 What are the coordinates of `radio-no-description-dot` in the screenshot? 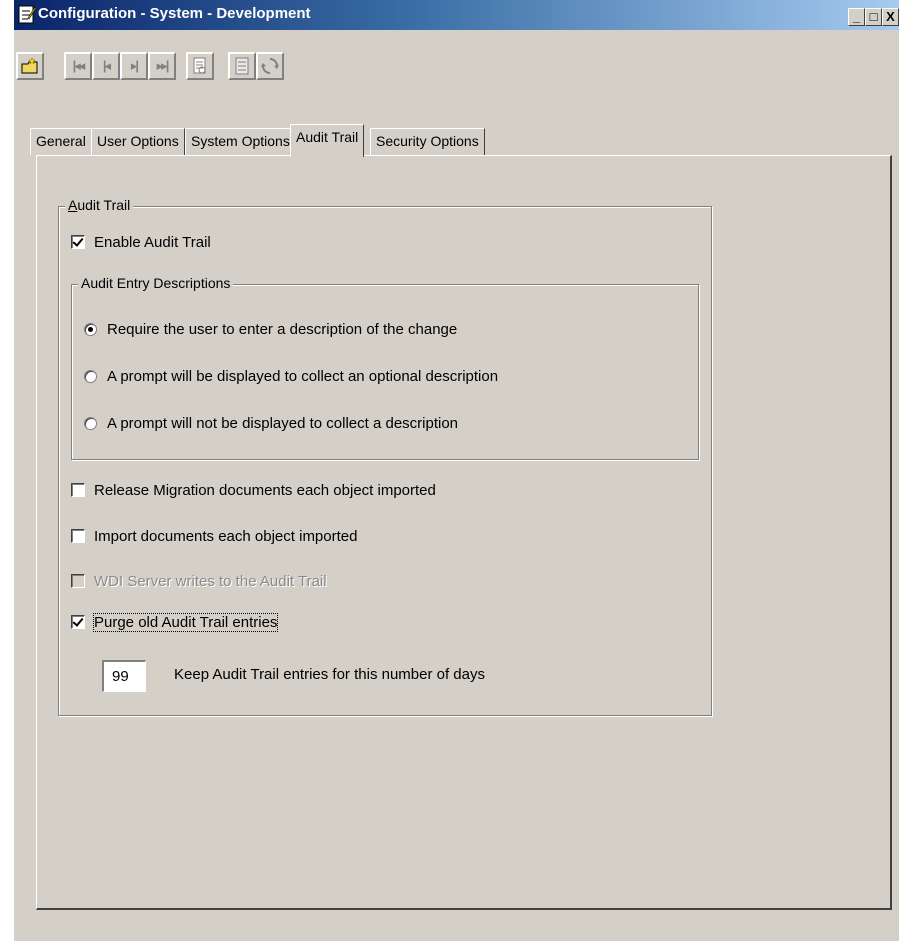 It's located at (90, 423).